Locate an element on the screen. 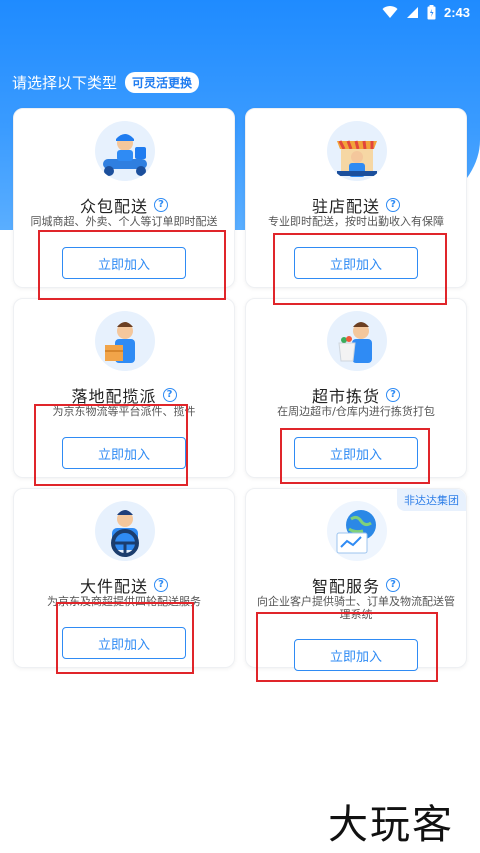  card-title-row: 大件配送 ? is located at coordinates (124, 585).